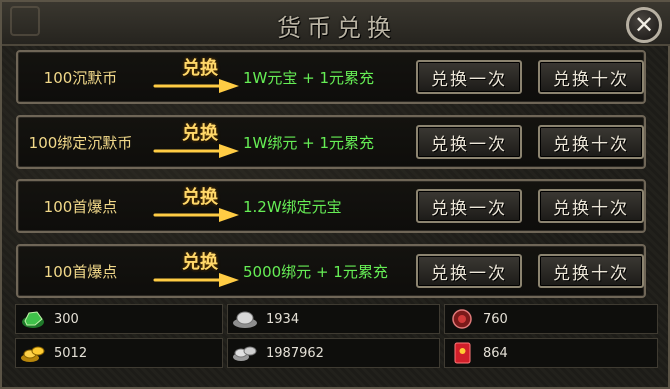  Describe the element at coordinates (71, 353) in the screenshot. I see `resource-value: 5012` at that location.